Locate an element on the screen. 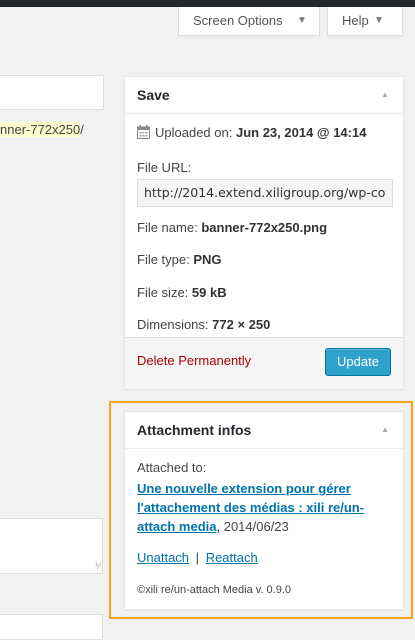 Image resolution: width=415 pixels, height=640 pixels. update-button: Update is located at coordinates (358, 362).